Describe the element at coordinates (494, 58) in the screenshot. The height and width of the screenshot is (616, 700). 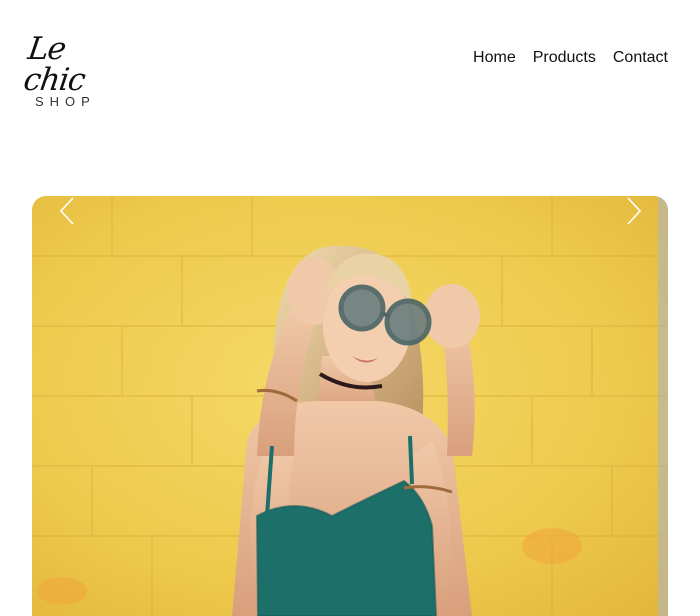
I see `nav-link-home: Home` at that location.